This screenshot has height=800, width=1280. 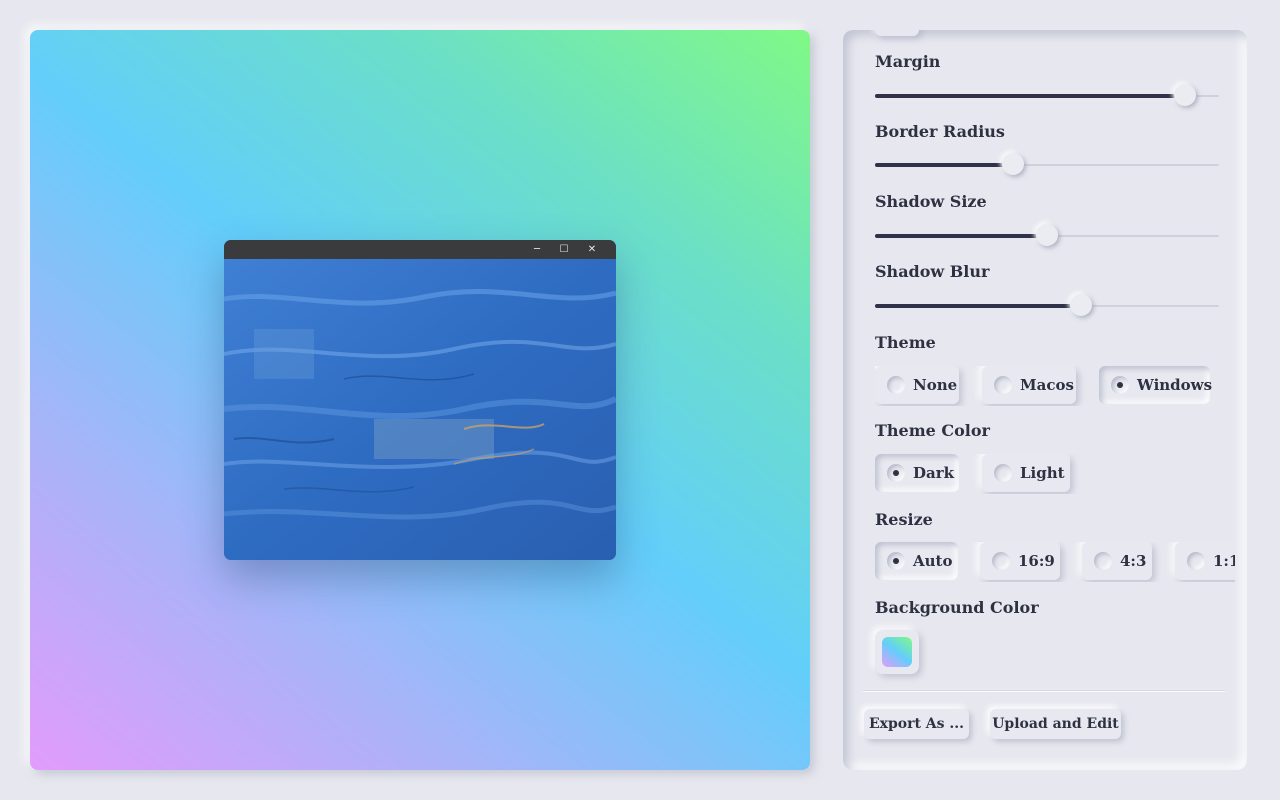 I want to click on margin-slider, so click(x=1047, y=95).